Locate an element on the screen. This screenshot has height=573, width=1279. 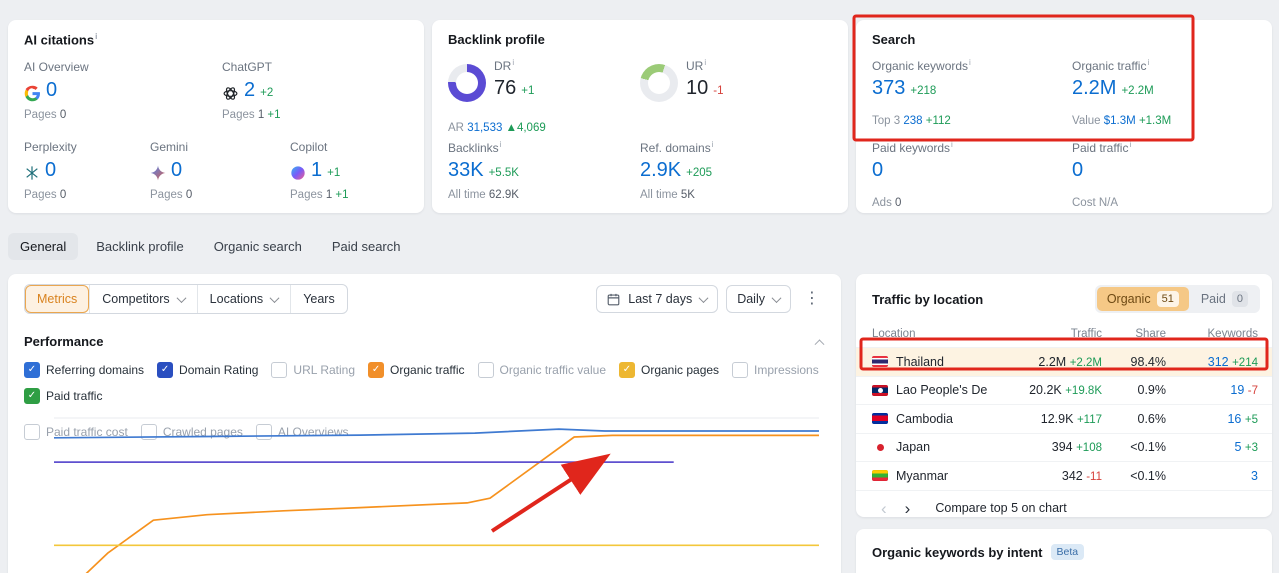
organic-keywords-metric: Organic keywordsi 373 +218 Top 3 238 +112 is located at coordinates (921, 92).